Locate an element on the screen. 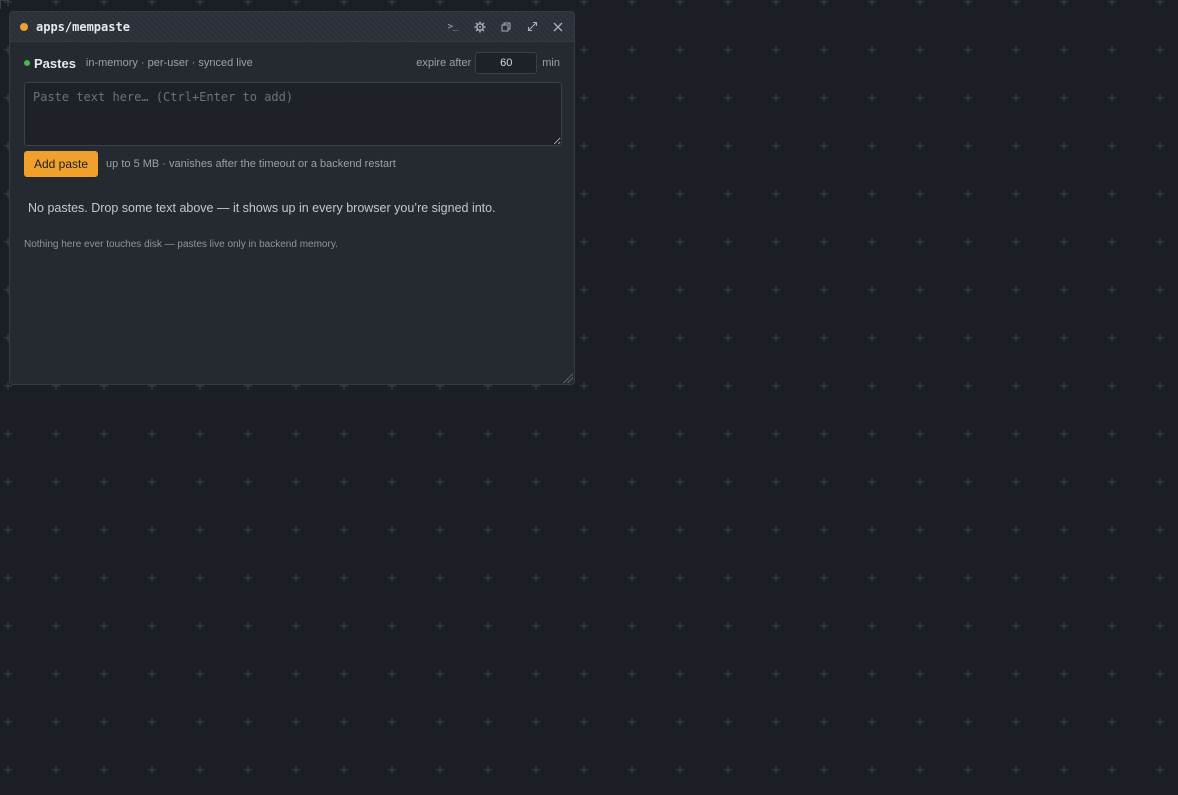 This screenshot has width=1178, height=795. expire-unit-label: min is located at coordinates (551, 63).